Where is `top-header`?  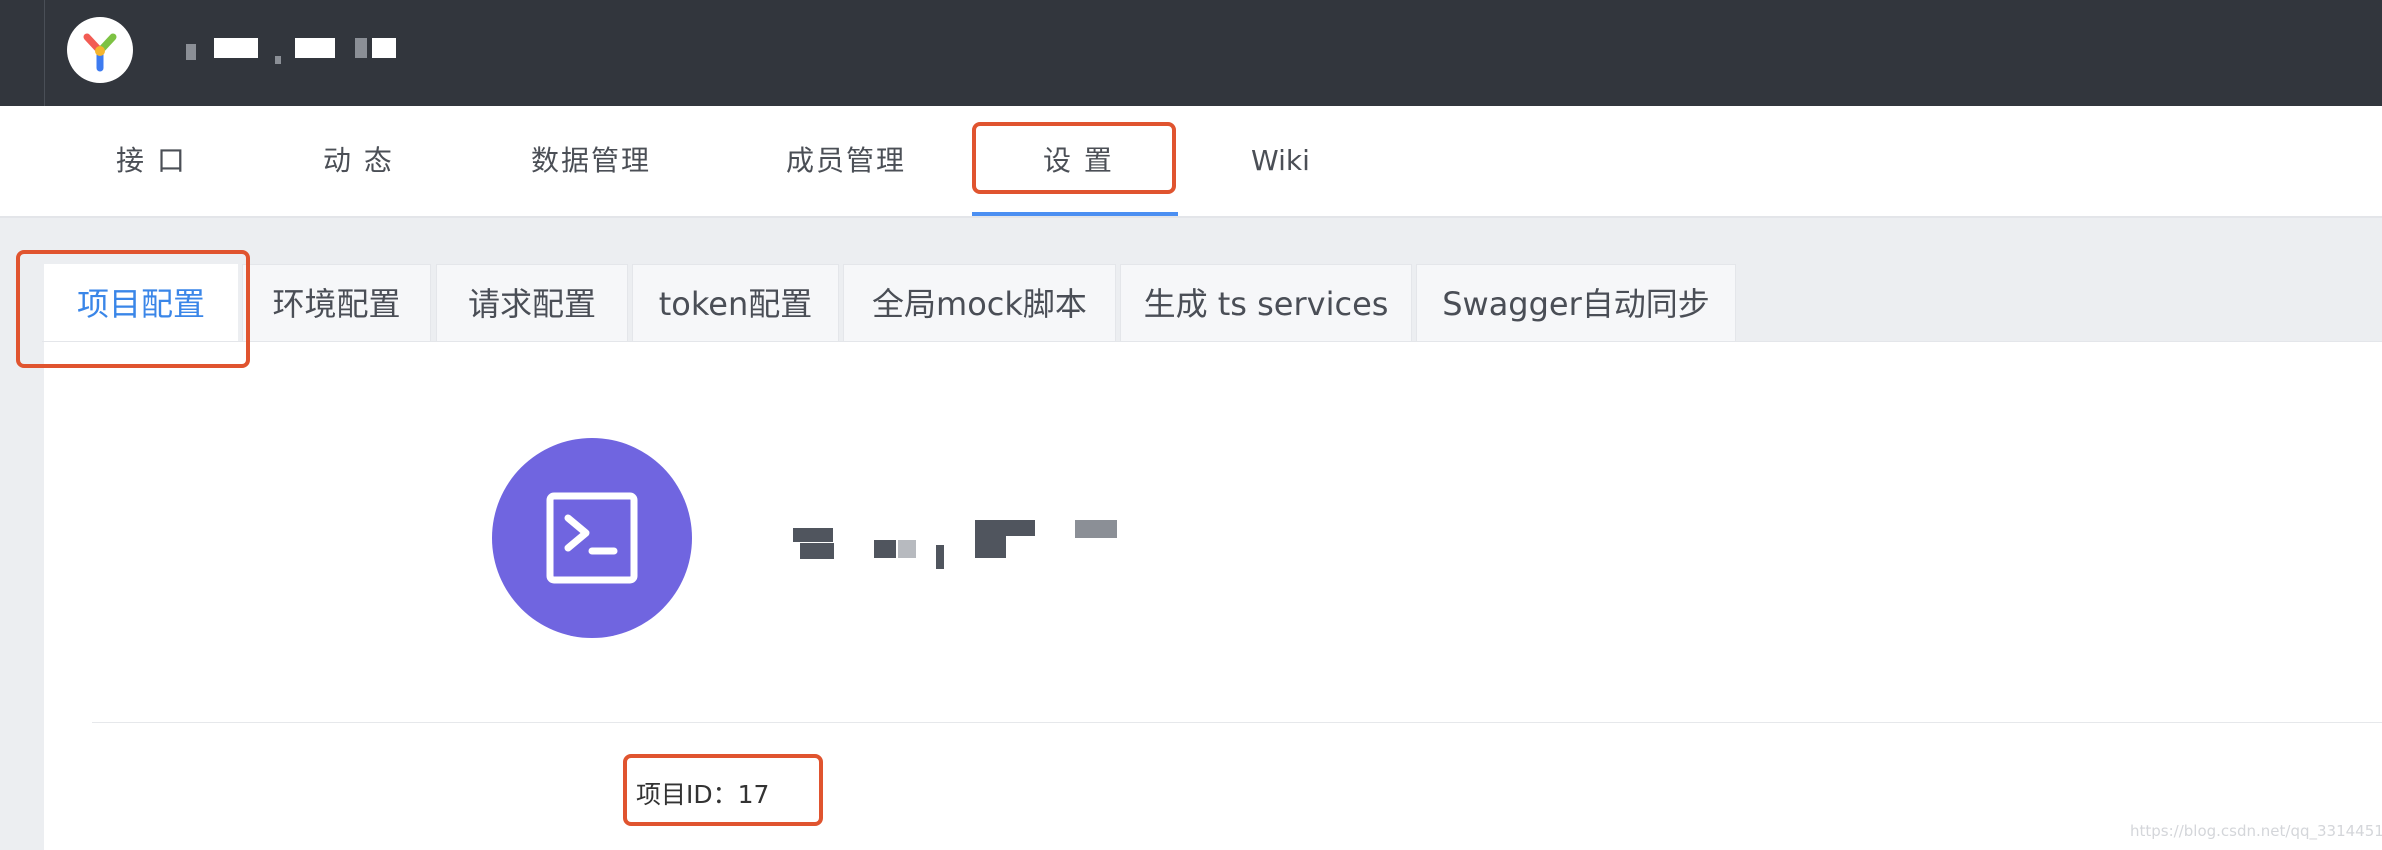 top-header is located at coordinates (1191, 53).